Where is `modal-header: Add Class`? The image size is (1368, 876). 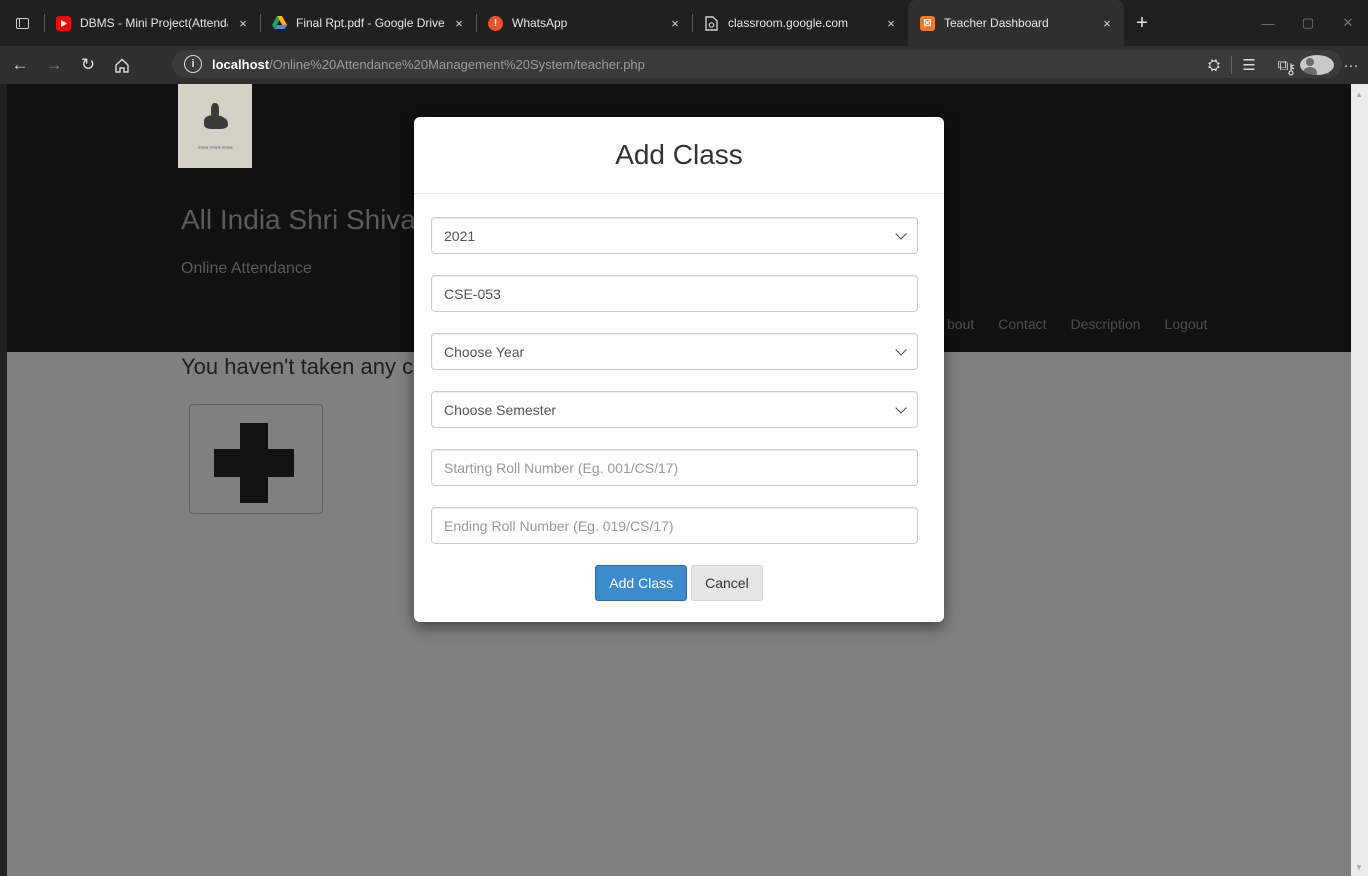 modal-header: Add Class is located at coordinates (679, 155).